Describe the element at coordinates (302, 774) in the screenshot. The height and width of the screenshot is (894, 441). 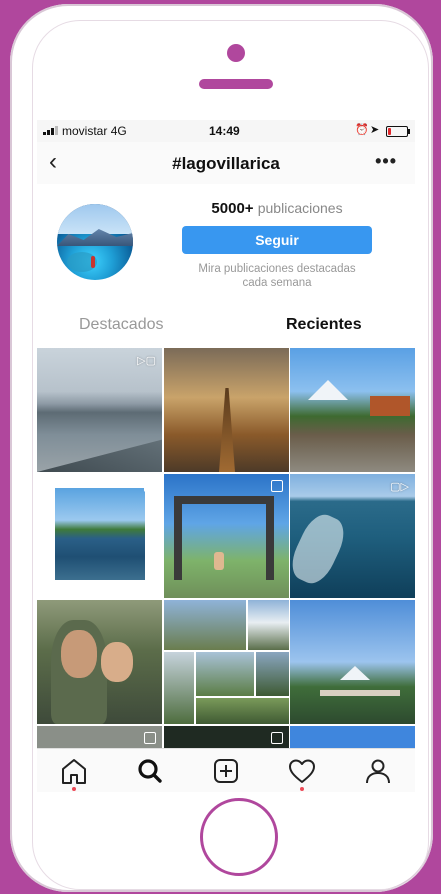
I see `heart-icon` at that location.